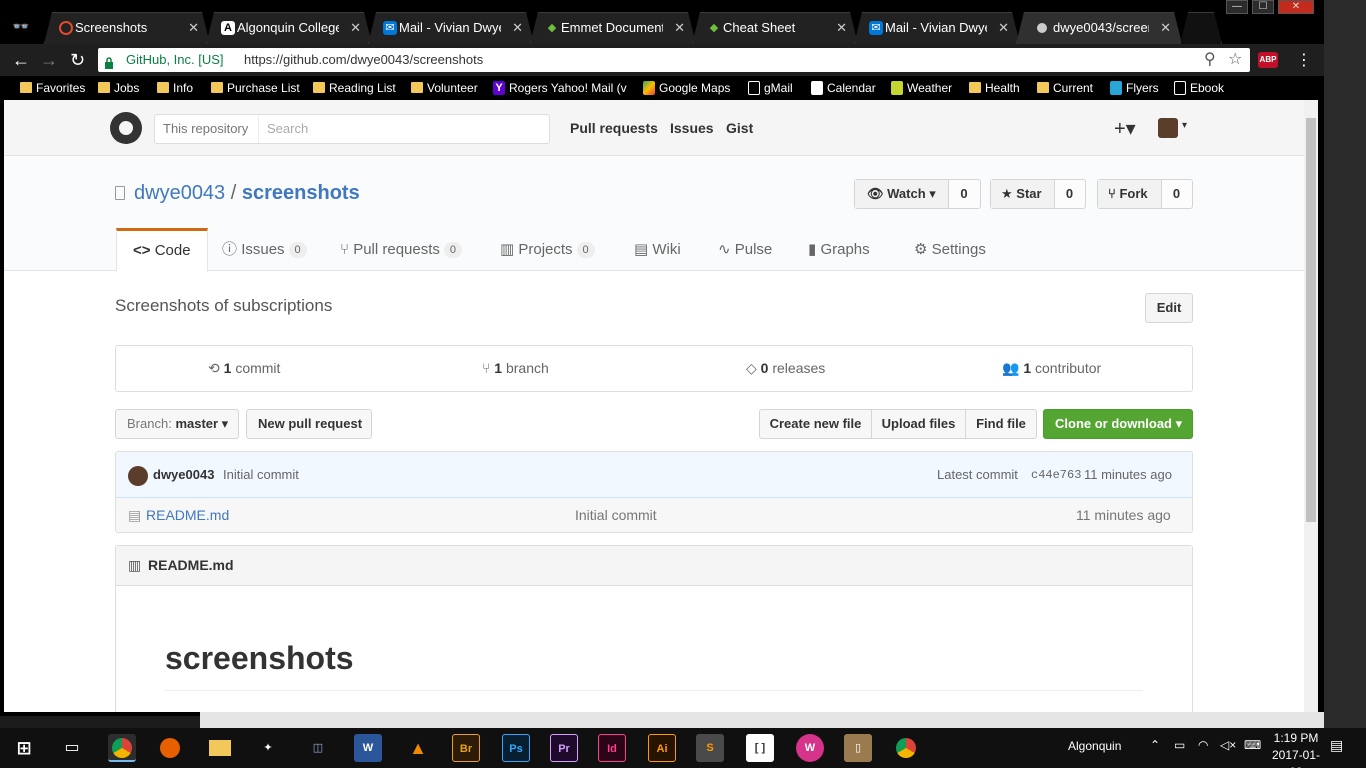 The image size is (1366, 768). What do you see at coordinates (950, 250) in the screenshot?
I see `tab-settings: ⚙ Settings` at bounding box center [950, 250].